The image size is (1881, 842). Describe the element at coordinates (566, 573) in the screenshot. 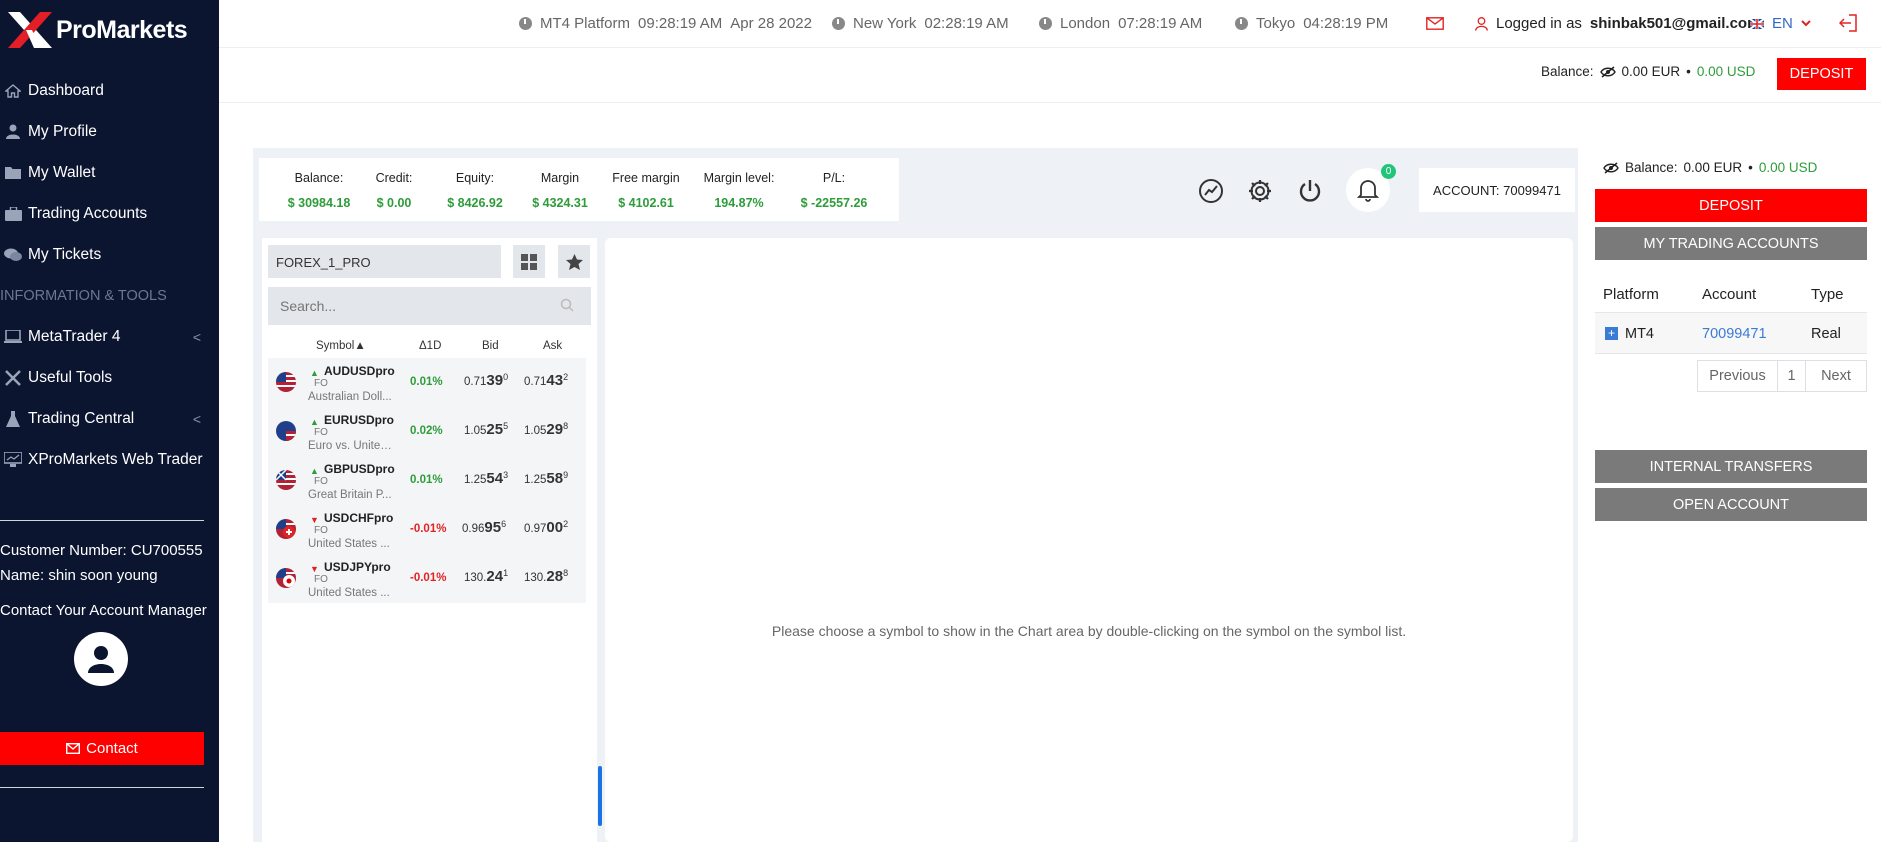

I see `ask-fraction: 8` at that location.